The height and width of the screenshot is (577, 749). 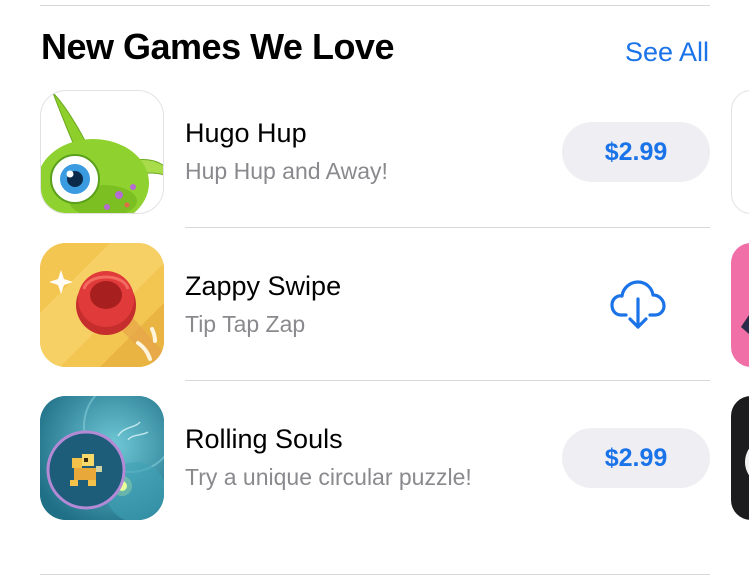 What do you see at coordinates (375, 5) in the screenshot?
I see `top-divider` at bounding box center [375, 5].